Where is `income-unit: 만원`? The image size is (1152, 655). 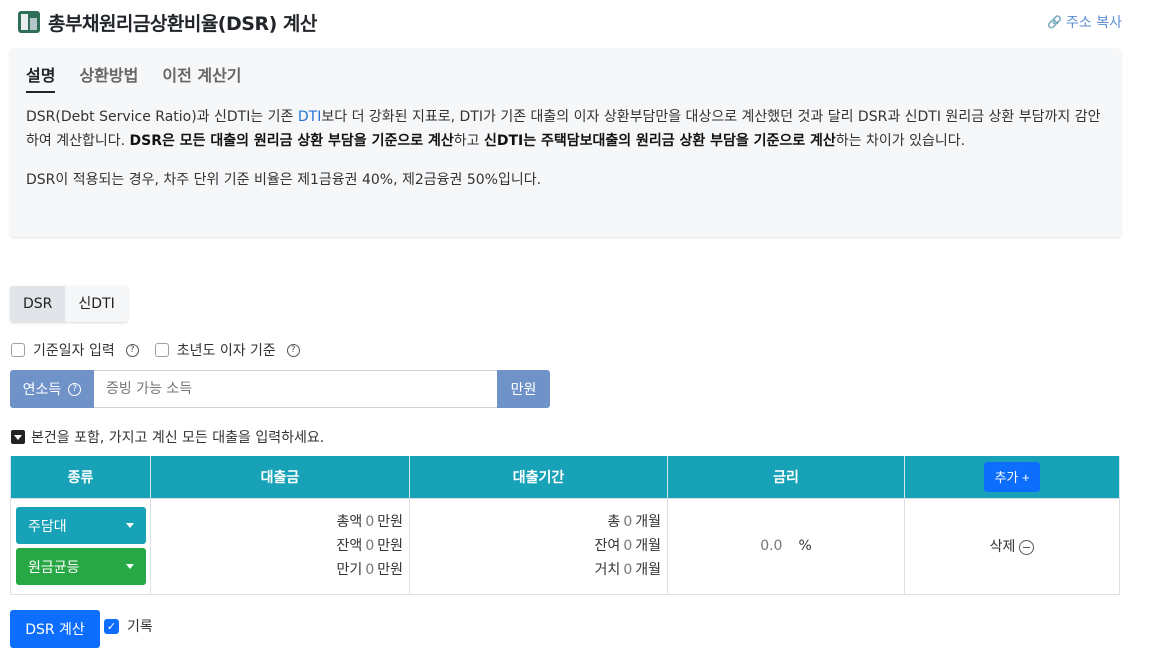 income-unit: 만원 is located at coordinates (523, 389).